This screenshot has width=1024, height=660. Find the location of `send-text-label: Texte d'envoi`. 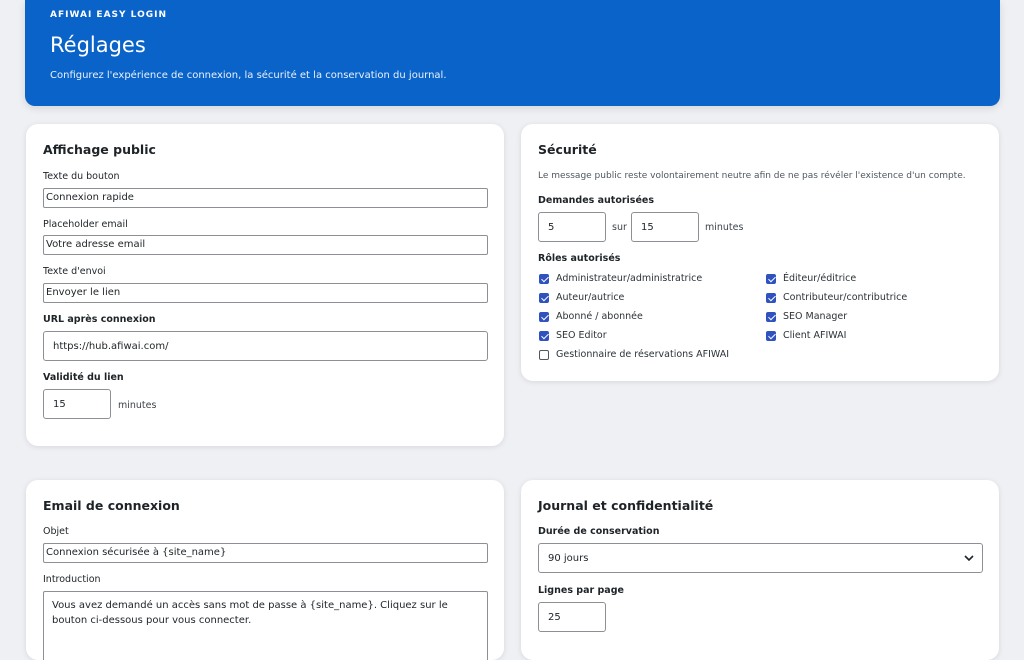

send-text-label: Texte d'envoi is located at coordinates (74, 271).